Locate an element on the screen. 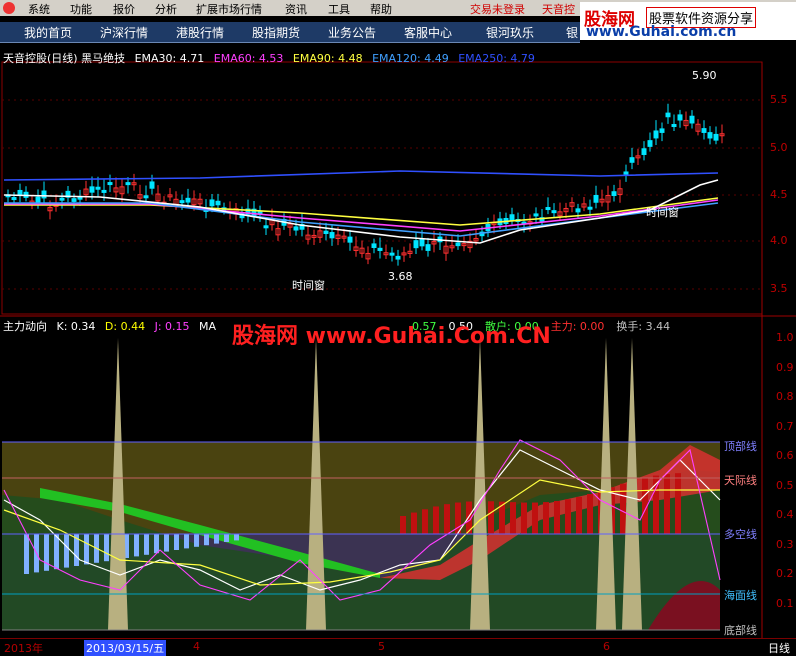 This screenshot has height=656, width=796. menu-quote: 报价 is located at coordinates (124, 9).